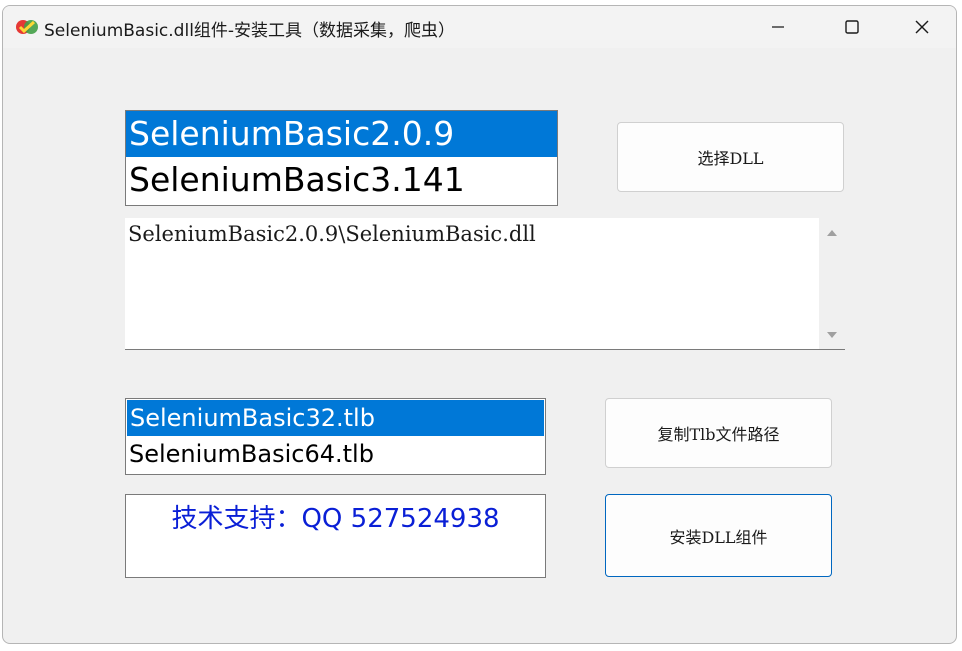  What do you see at coordinates (718, 433) in the screenshot?
I see `copy-tlb-path-button: 复制Tlb文件路径` at bounding box center [718, 433].